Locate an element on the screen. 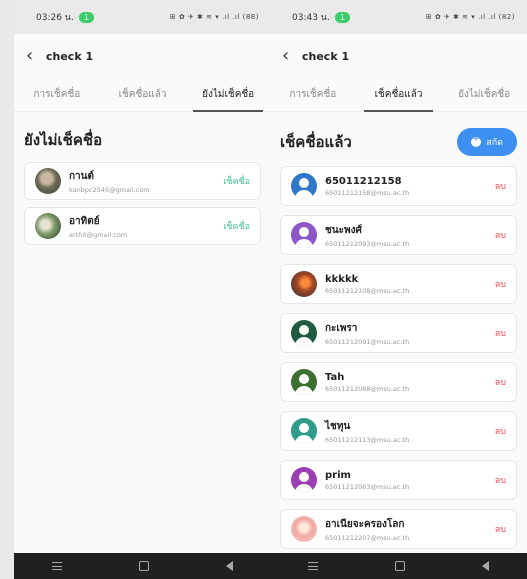 Image resolution: width=527 pixels, height=579 pixels. item-info: อาทิตย์ arthit@gmail.com is located at coordinates (142, 226).